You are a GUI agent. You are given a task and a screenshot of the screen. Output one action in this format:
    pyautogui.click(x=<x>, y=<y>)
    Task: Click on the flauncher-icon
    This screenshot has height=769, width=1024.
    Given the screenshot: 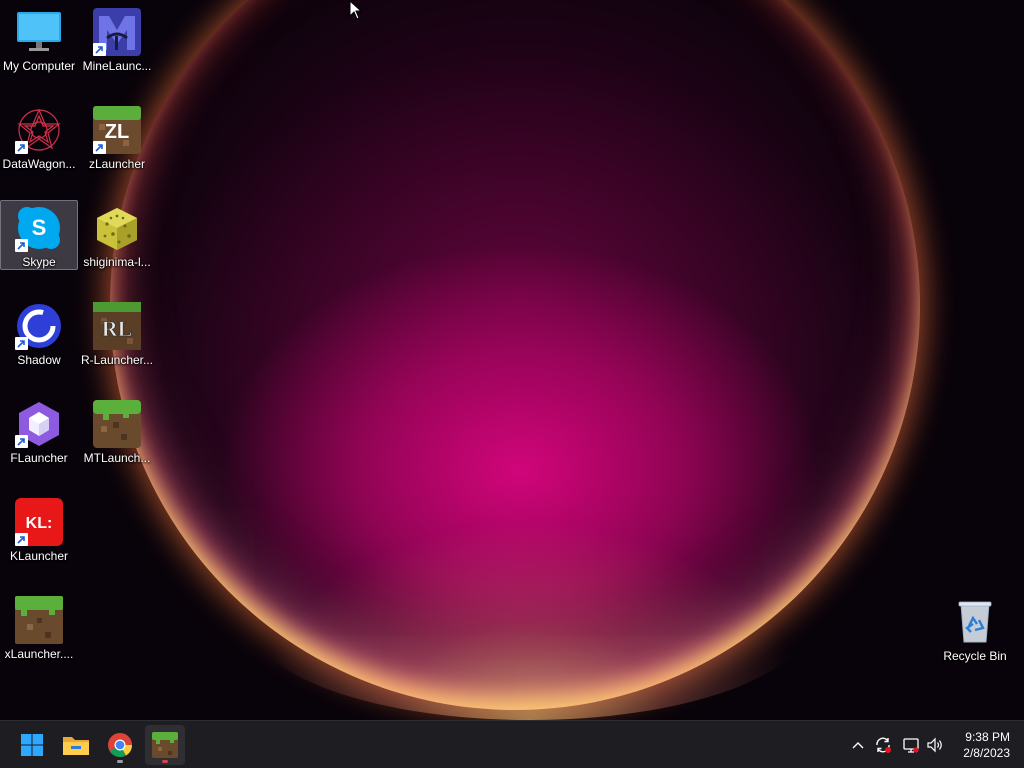 What is the action you would take?
    pyautogui.click(x=39, y=424)
    